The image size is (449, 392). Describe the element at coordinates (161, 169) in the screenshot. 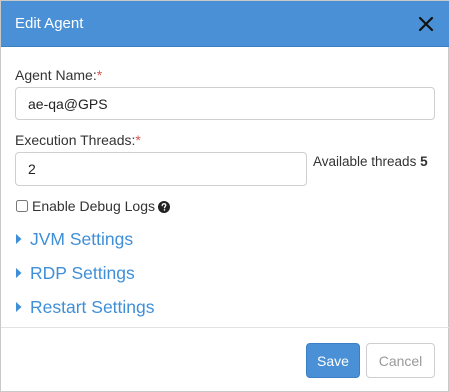

I see `execution-threads-input` at that location.